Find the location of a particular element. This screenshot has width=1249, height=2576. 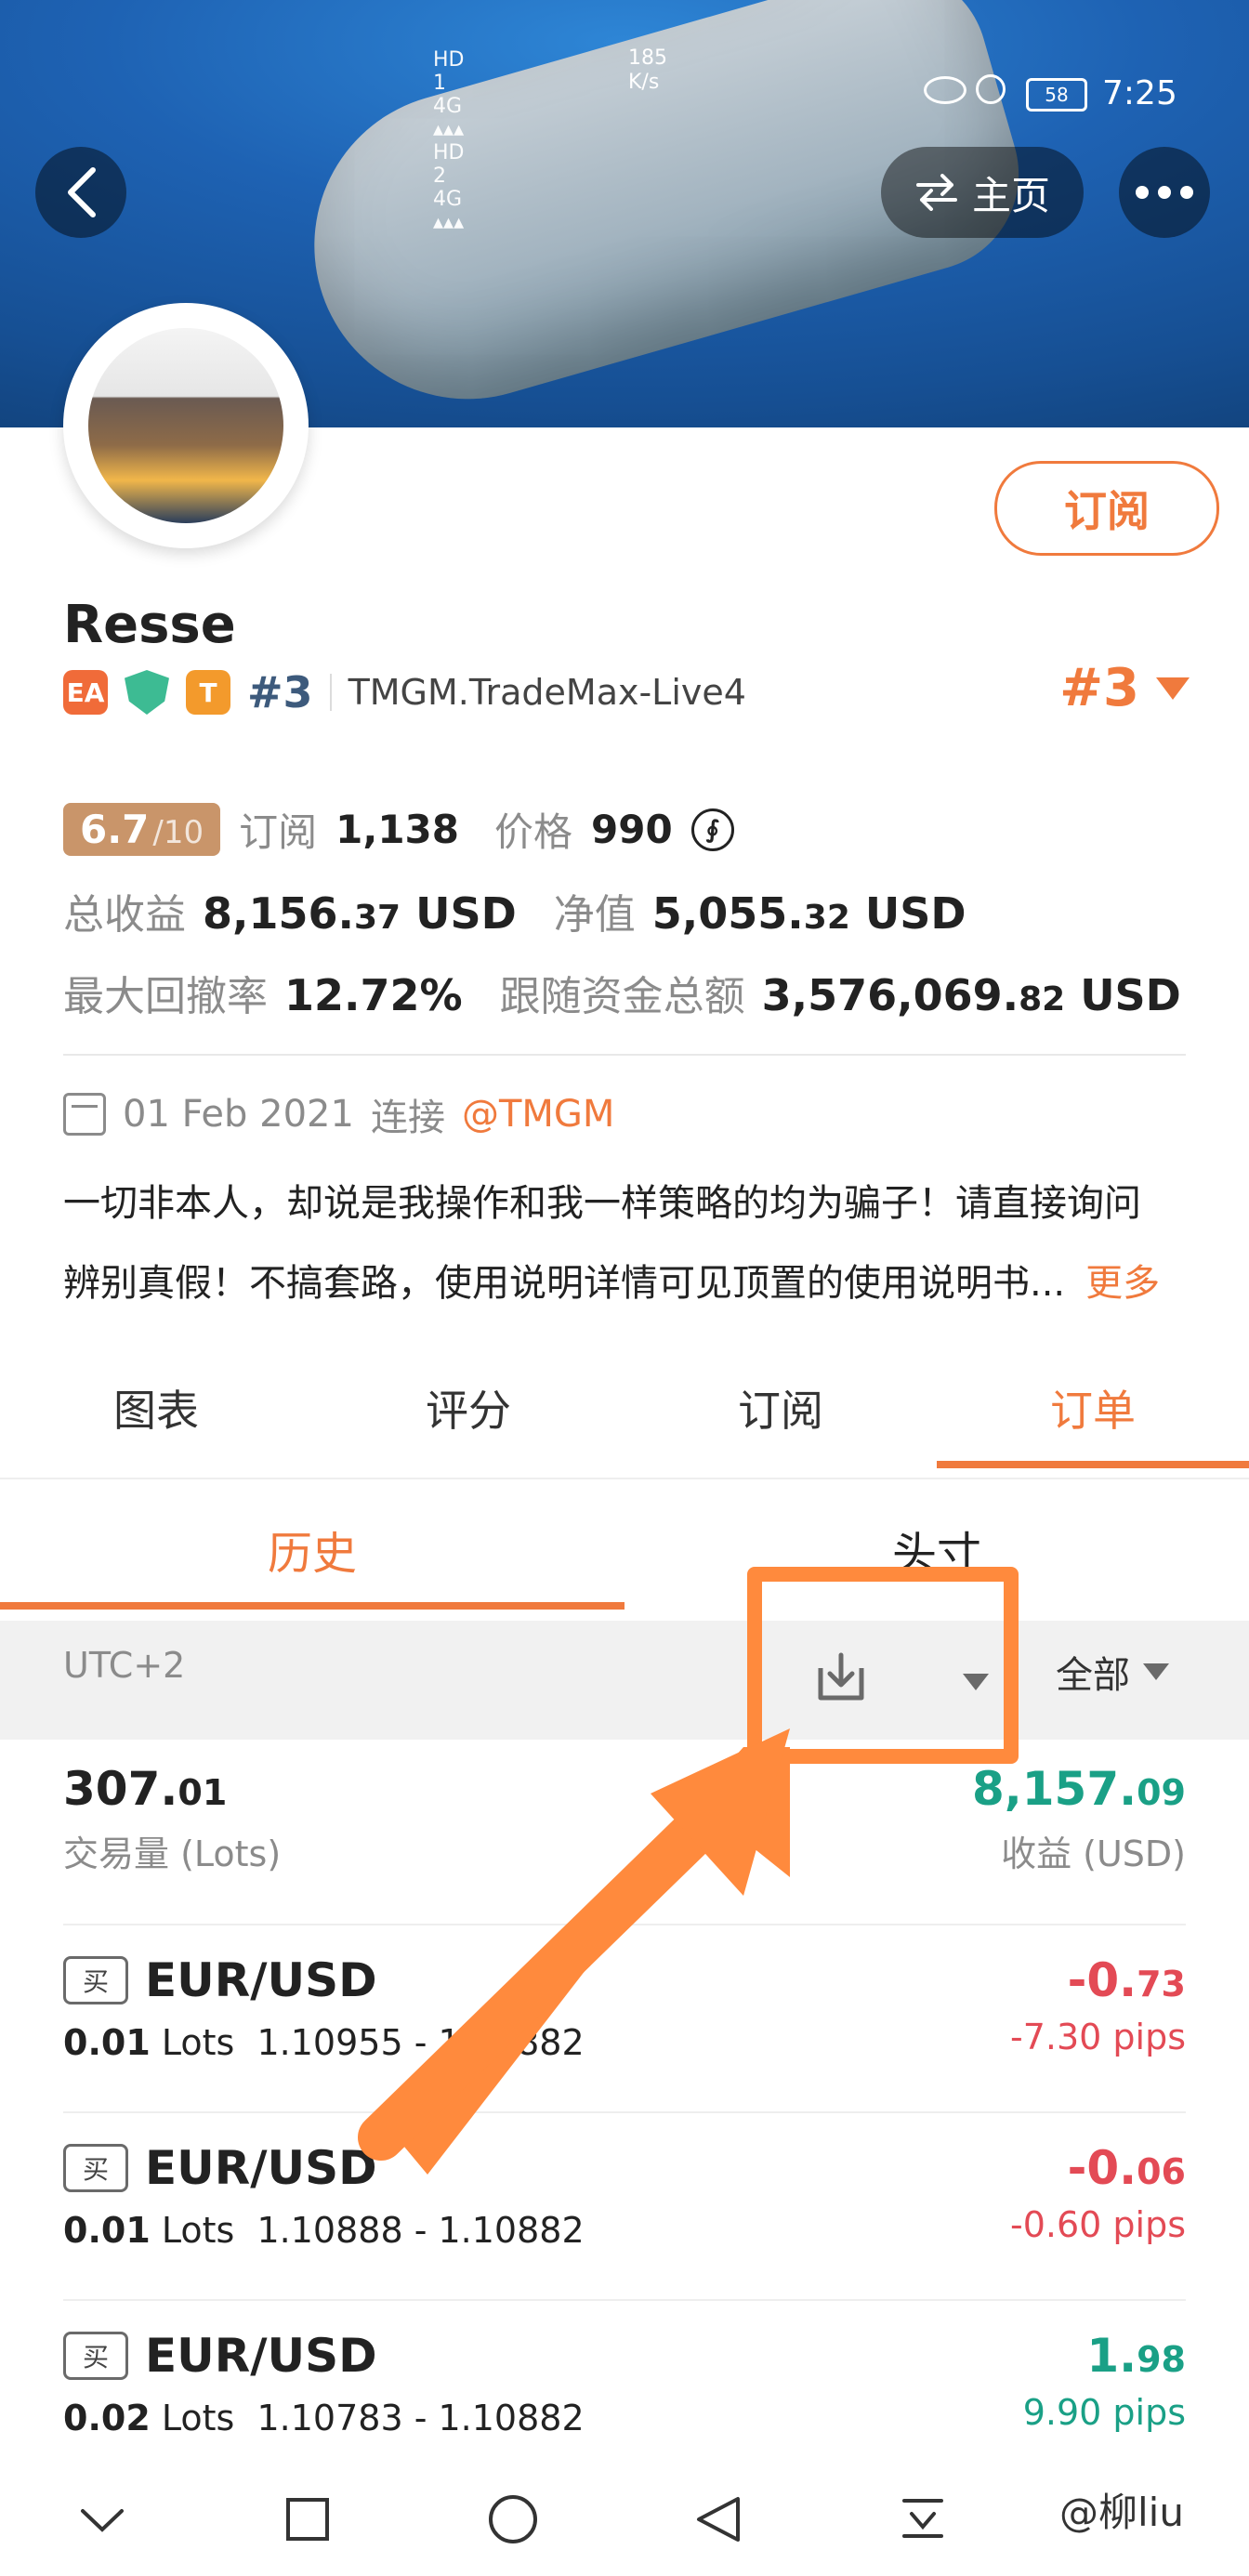

nav-square-icon is located at coordinates (307, 2519).